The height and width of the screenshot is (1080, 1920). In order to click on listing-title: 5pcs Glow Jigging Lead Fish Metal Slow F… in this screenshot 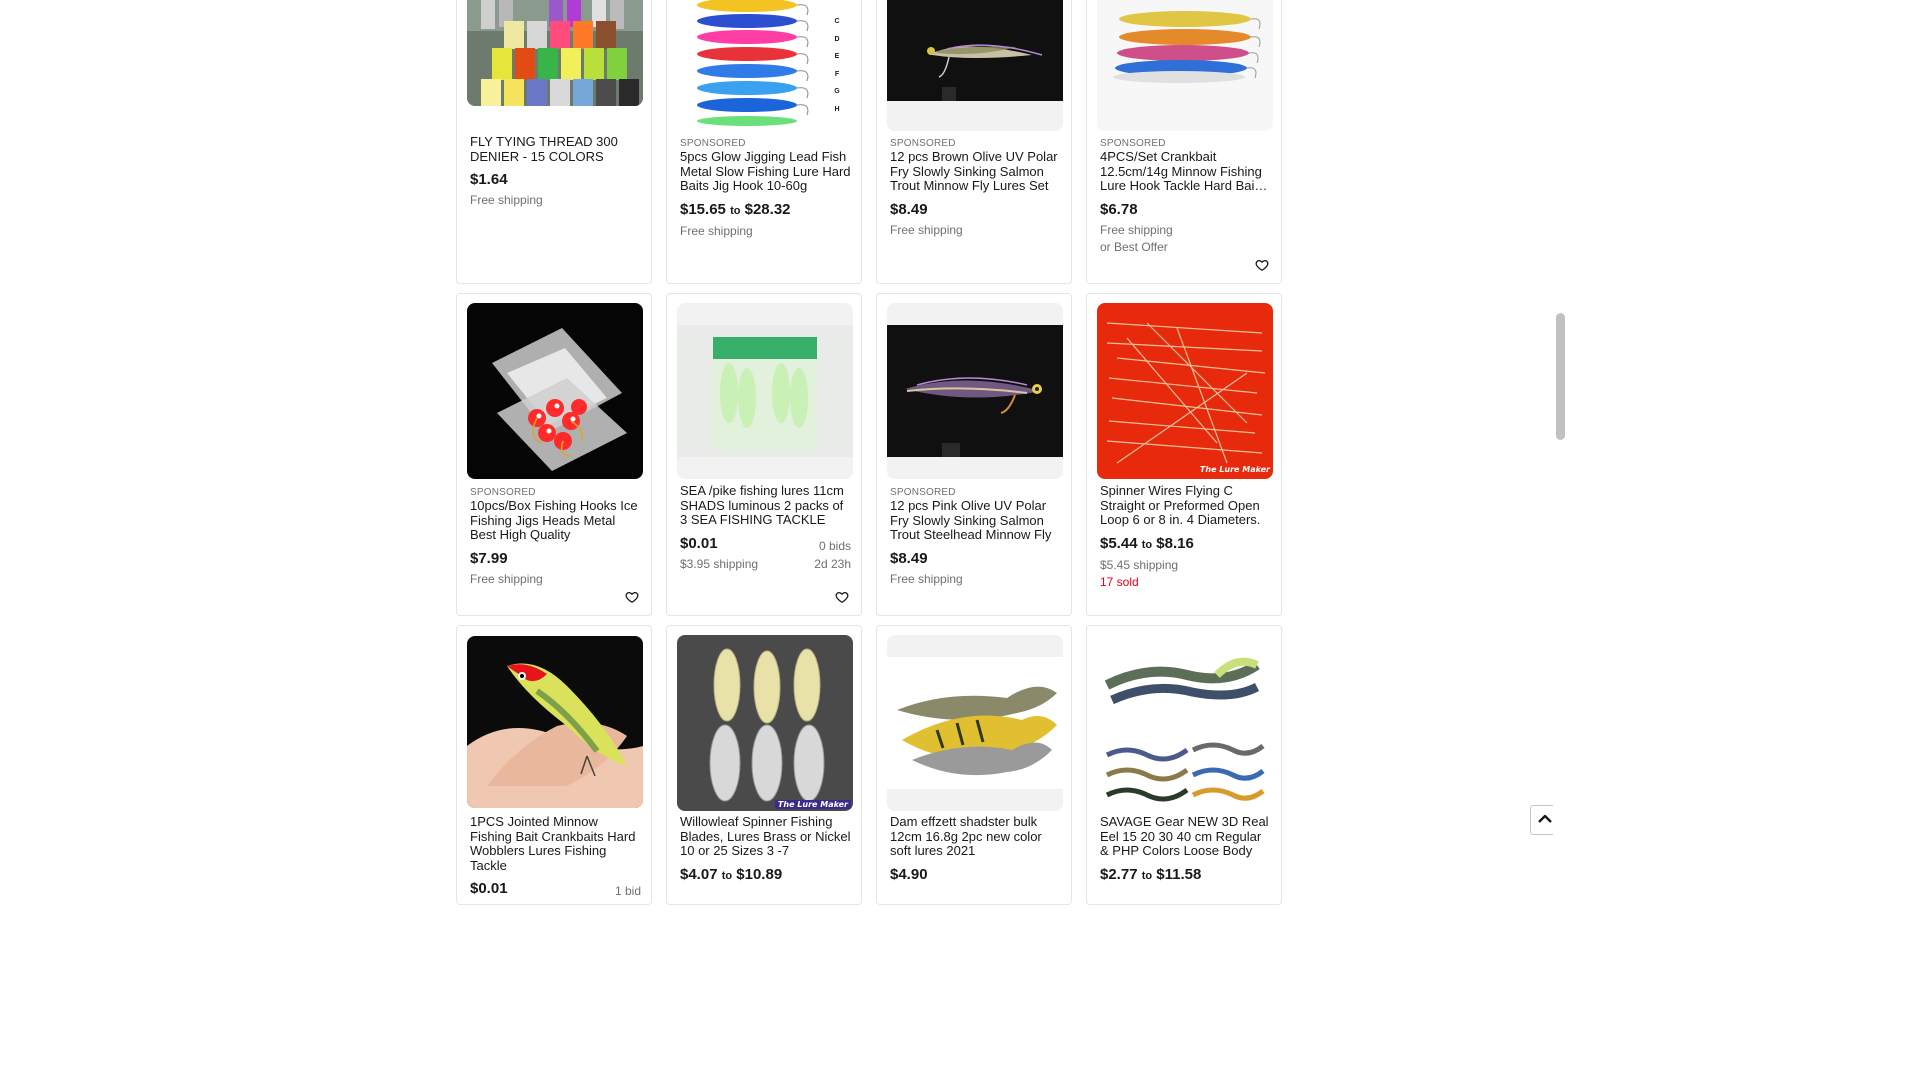, I will do `click(765, 171)`.